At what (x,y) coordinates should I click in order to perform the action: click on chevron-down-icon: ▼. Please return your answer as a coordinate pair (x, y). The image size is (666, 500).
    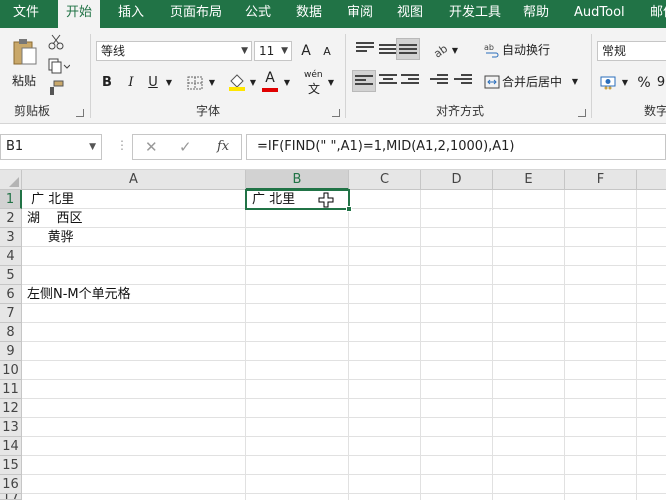
    Looking at the image, I should click on (92, 147).